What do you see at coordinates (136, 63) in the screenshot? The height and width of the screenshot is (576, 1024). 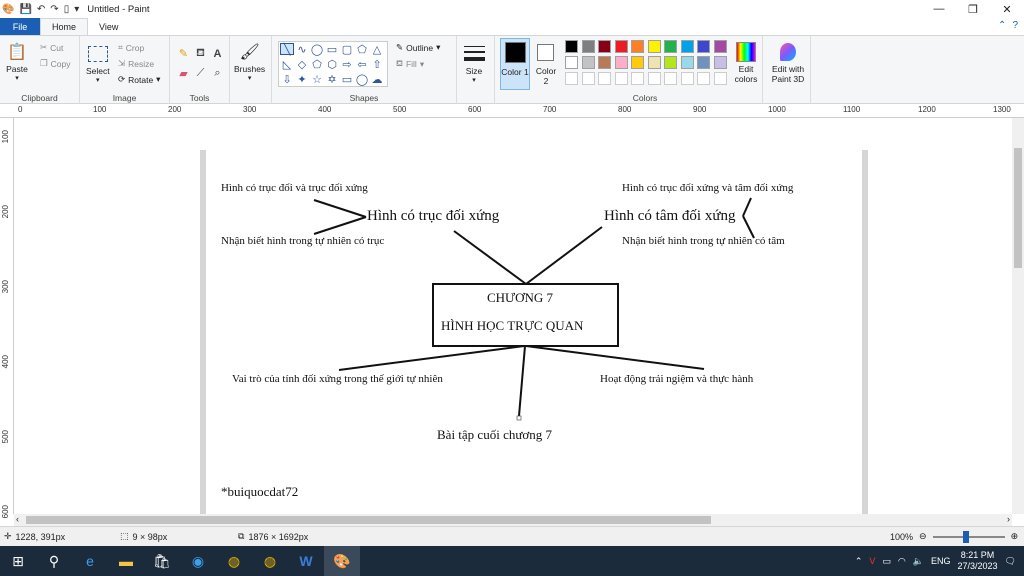 I see `resize-button: ⇲ Resize` at bounding box center [136, 63].